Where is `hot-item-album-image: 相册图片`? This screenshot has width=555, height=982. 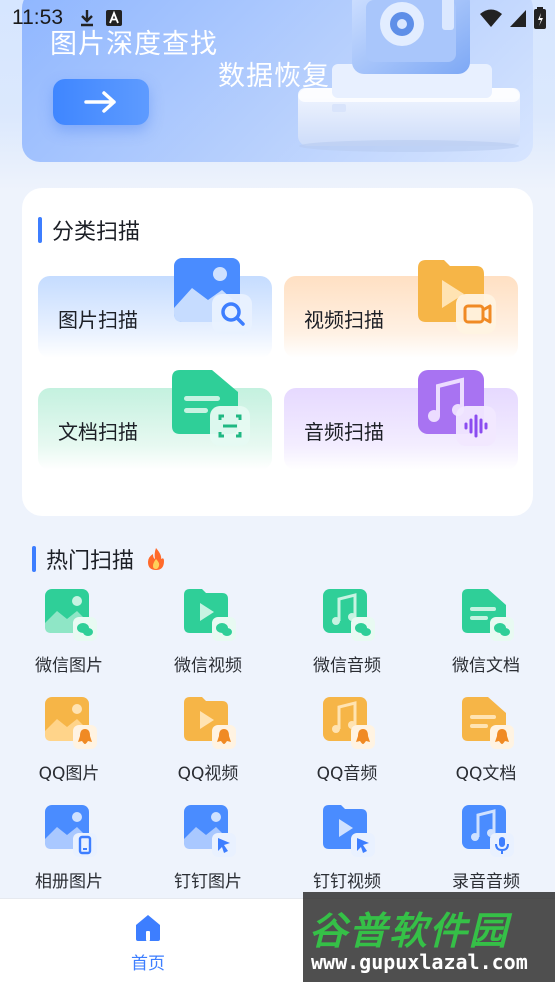
hot-item-album-image: 相册图片 is located at coordinates (69, 851).